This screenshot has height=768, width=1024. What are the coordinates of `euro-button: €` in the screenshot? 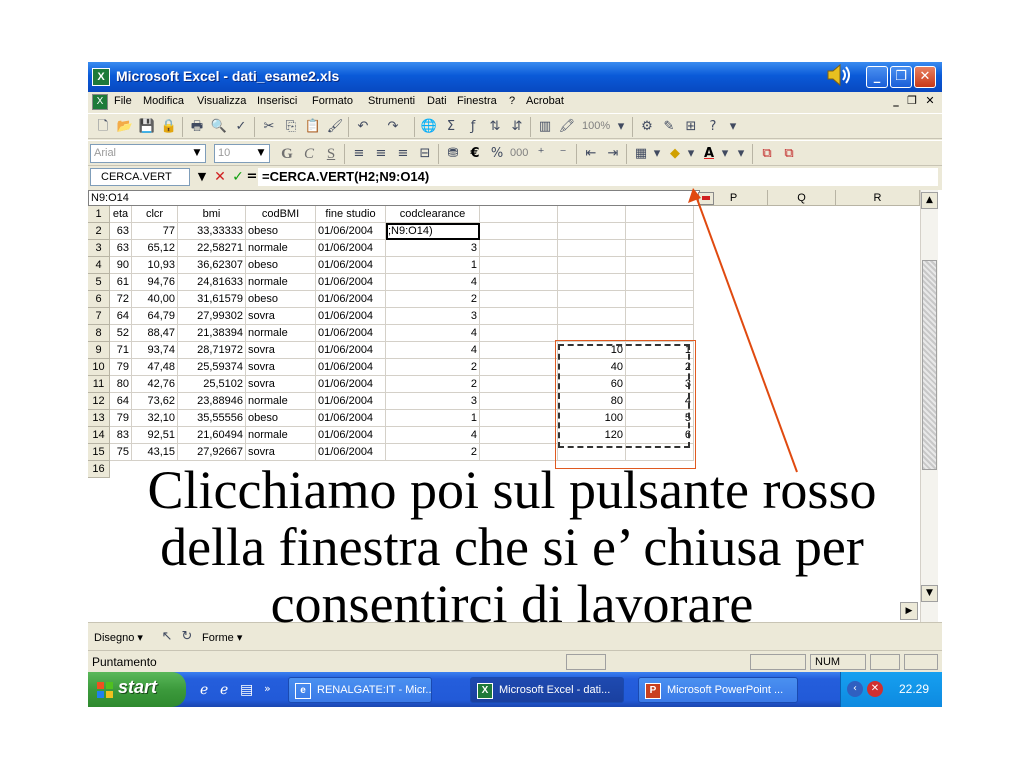 It's located at (475, 154).